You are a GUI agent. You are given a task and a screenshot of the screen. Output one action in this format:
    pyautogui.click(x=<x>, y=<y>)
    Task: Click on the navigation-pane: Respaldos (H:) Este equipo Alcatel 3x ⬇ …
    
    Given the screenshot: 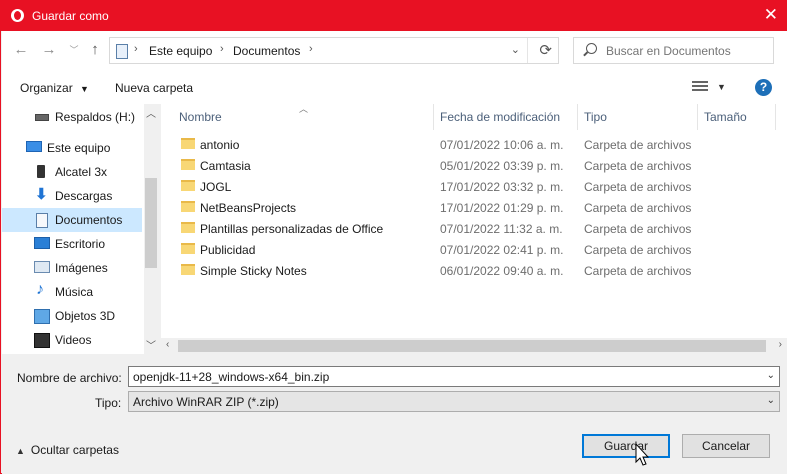 What is the action you would take?
    pyautogui.click(x=80, y=229)
    